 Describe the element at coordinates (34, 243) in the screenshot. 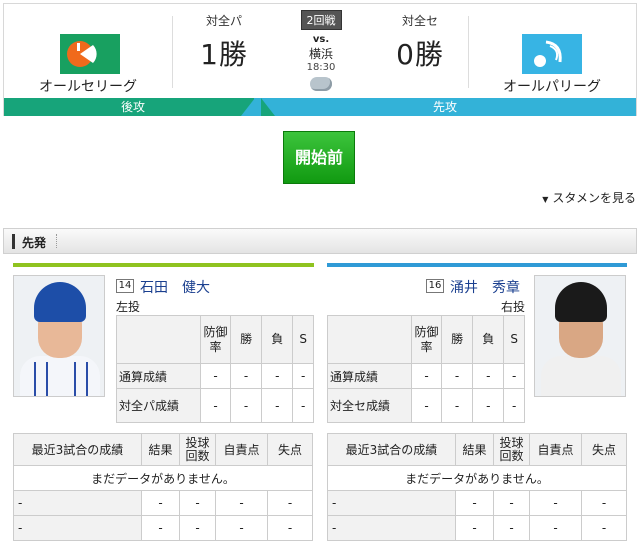

I see `section-title: 先発` at that location.